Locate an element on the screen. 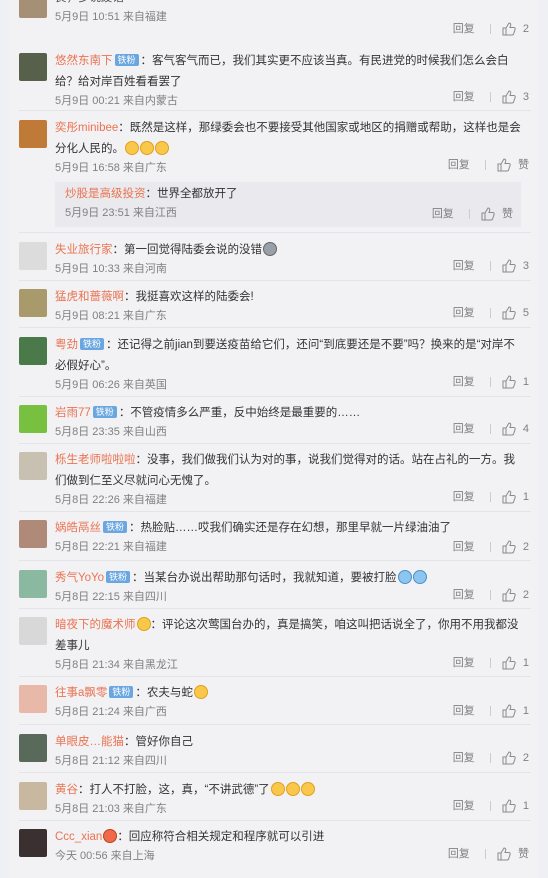 The height and width of the screenshot is (878, 548). username-link: 暗夜下的魔术师 is located at coordinates (95, 625).